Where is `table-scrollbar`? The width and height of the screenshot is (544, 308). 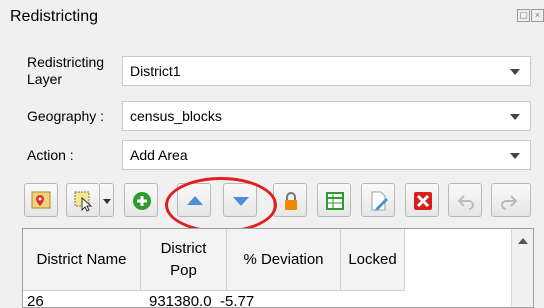 table-scrollbar is located at coordinates (522, 268).